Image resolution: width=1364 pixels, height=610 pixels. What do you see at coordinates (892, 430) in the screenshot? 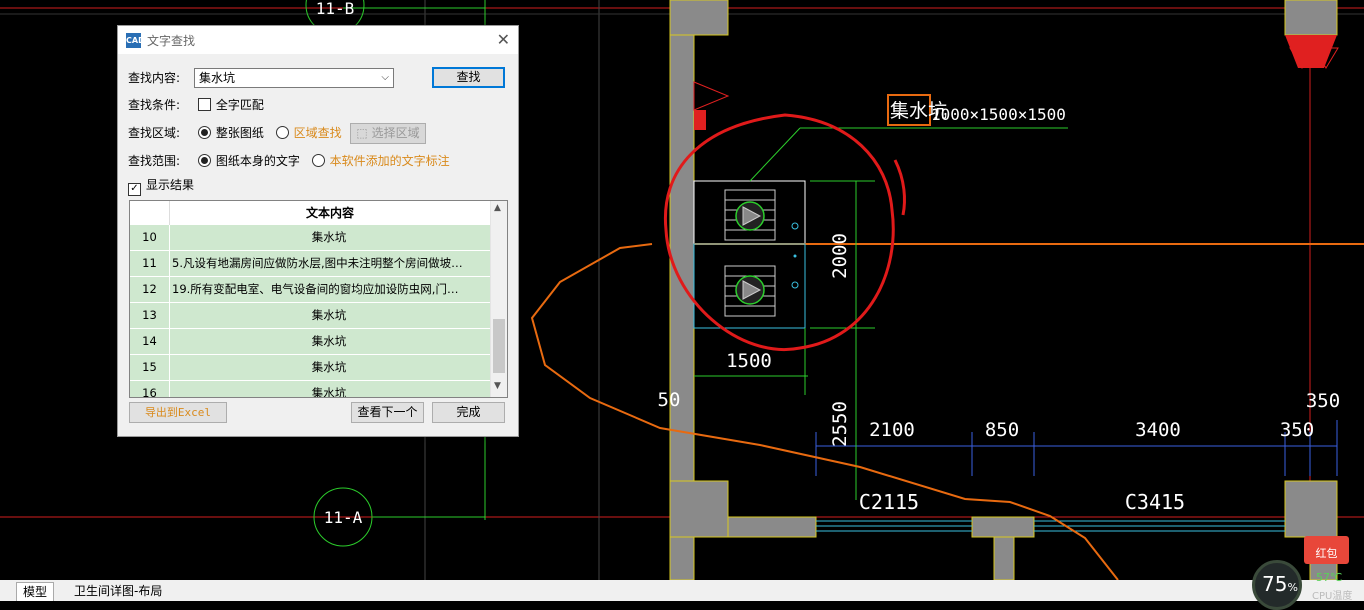
I see `dim-1: 2100` at bounding box center [892, 430].